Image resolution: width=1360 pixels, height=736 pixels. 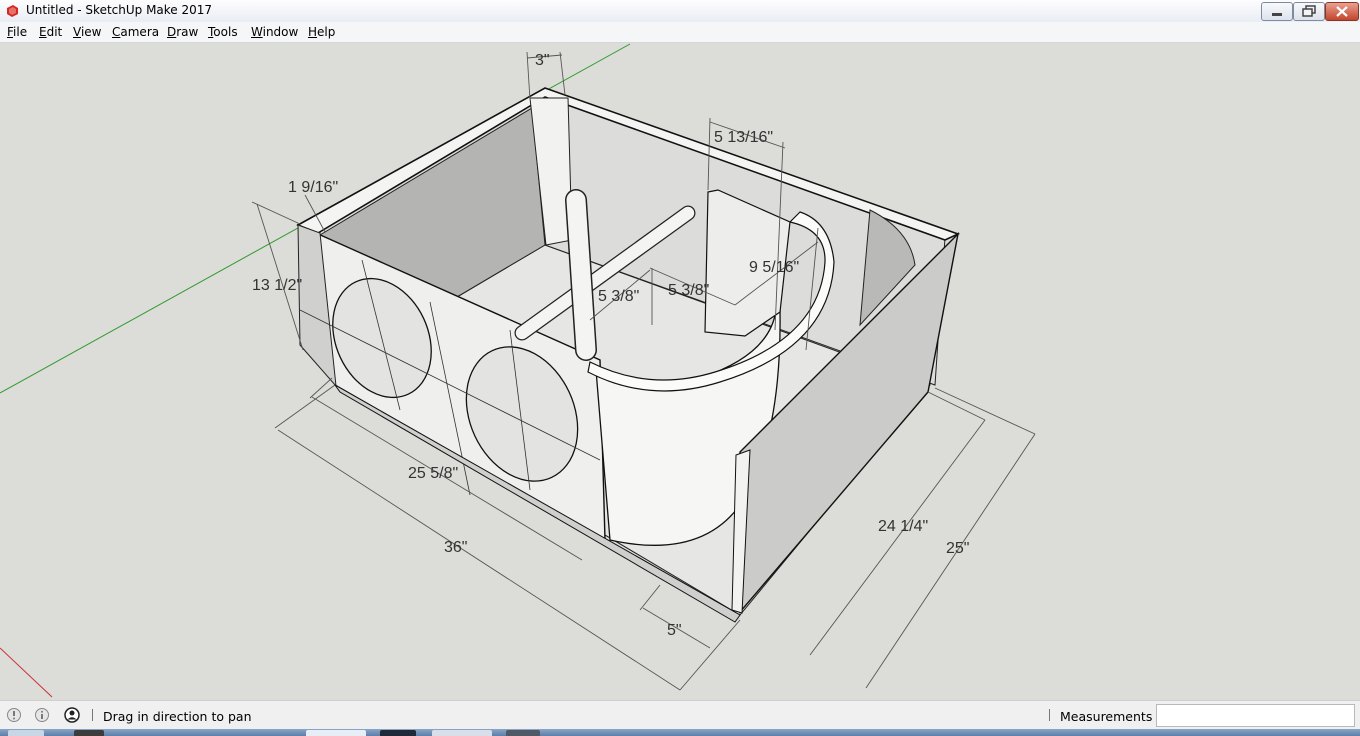 What do you see at coordinates (26, 672) in the screenshot?
I see `red-axis` at bounding box center [26, 672].